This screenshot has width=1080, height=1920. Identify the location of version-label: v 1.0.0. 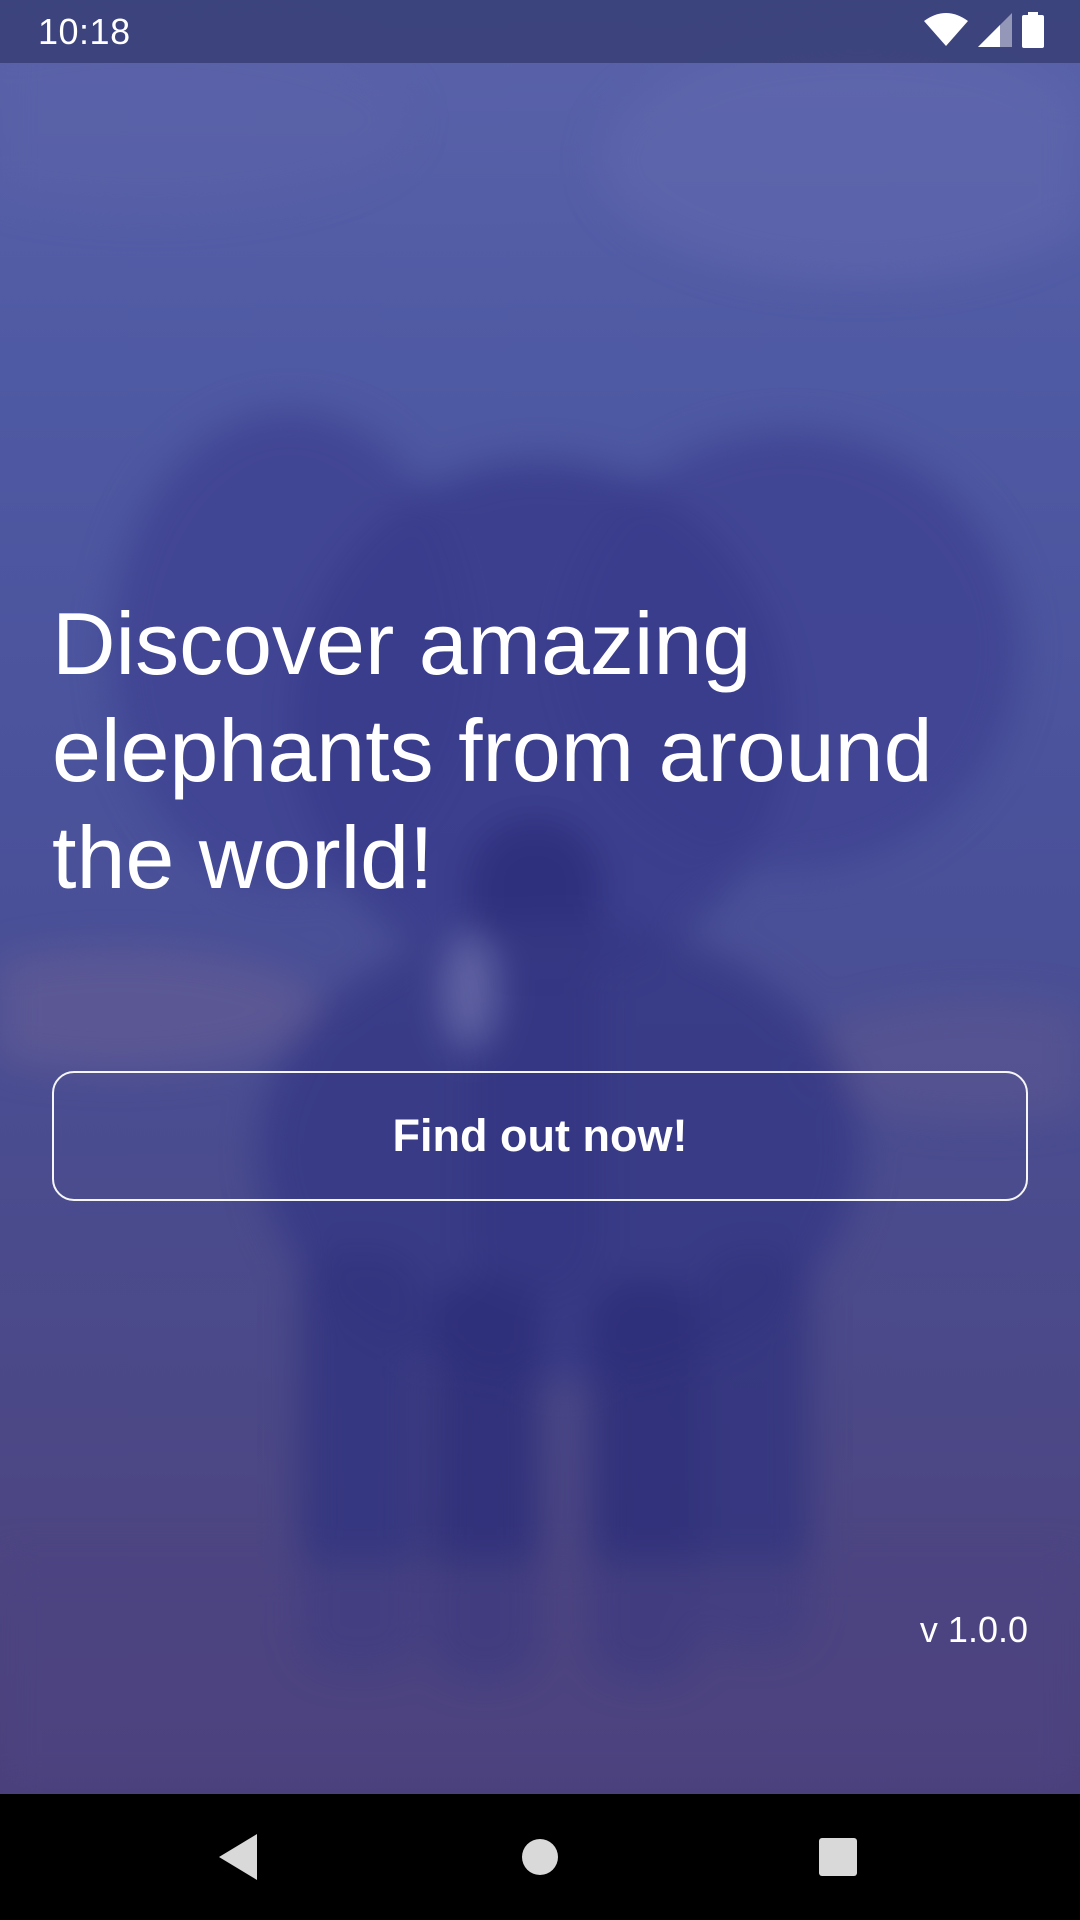
(973, 1629).